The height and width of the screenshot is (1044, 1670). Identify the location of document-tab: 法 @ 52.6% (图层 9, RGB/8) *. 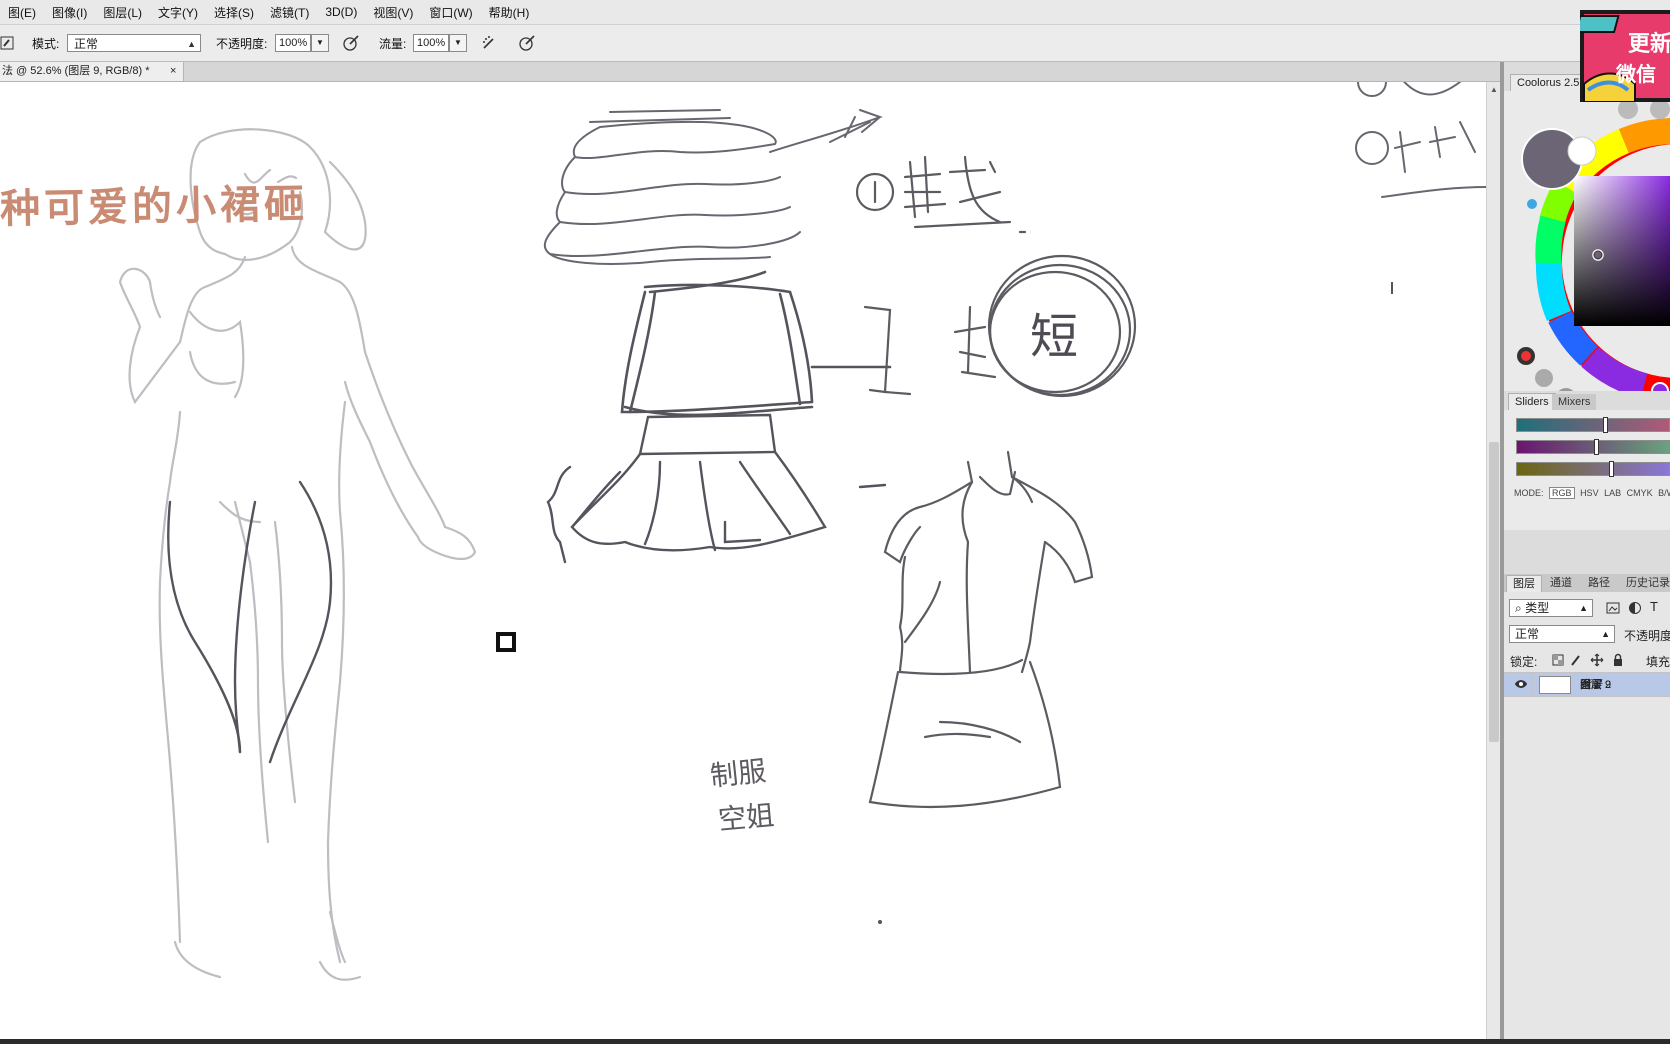
(92, 71).